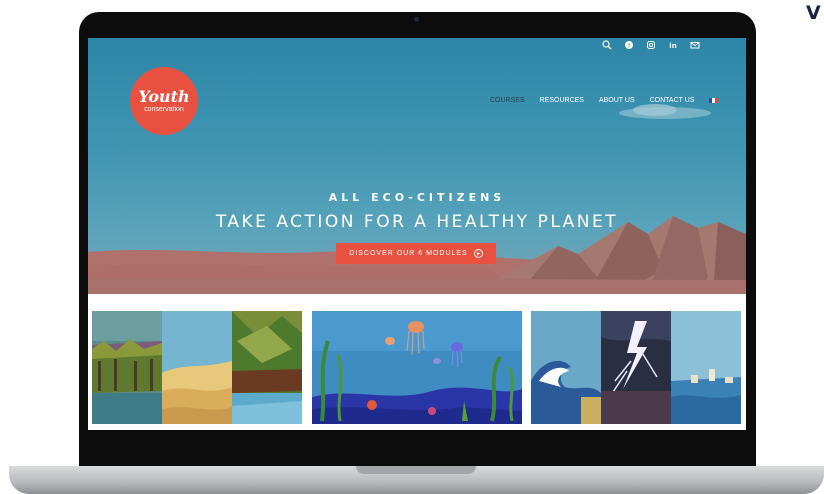 The image size is (824, 494). I want to click on land-ecosystems-illustration, so click(197, 367).